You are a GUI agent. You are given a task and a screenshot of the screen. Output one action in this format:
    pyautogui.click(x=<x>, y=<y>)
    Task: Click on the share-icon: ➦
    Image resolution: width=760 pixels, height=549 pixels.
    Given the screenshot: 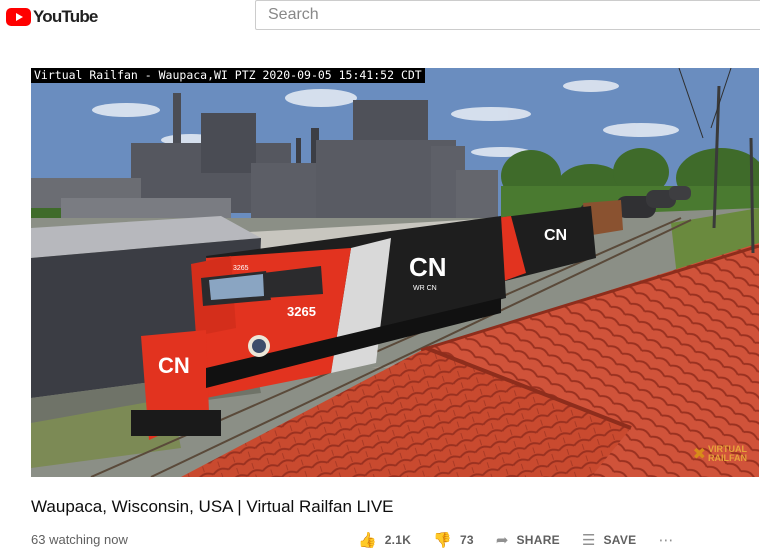 What is the action you would take?
    pyautogui.click(x=502, y=540)
    